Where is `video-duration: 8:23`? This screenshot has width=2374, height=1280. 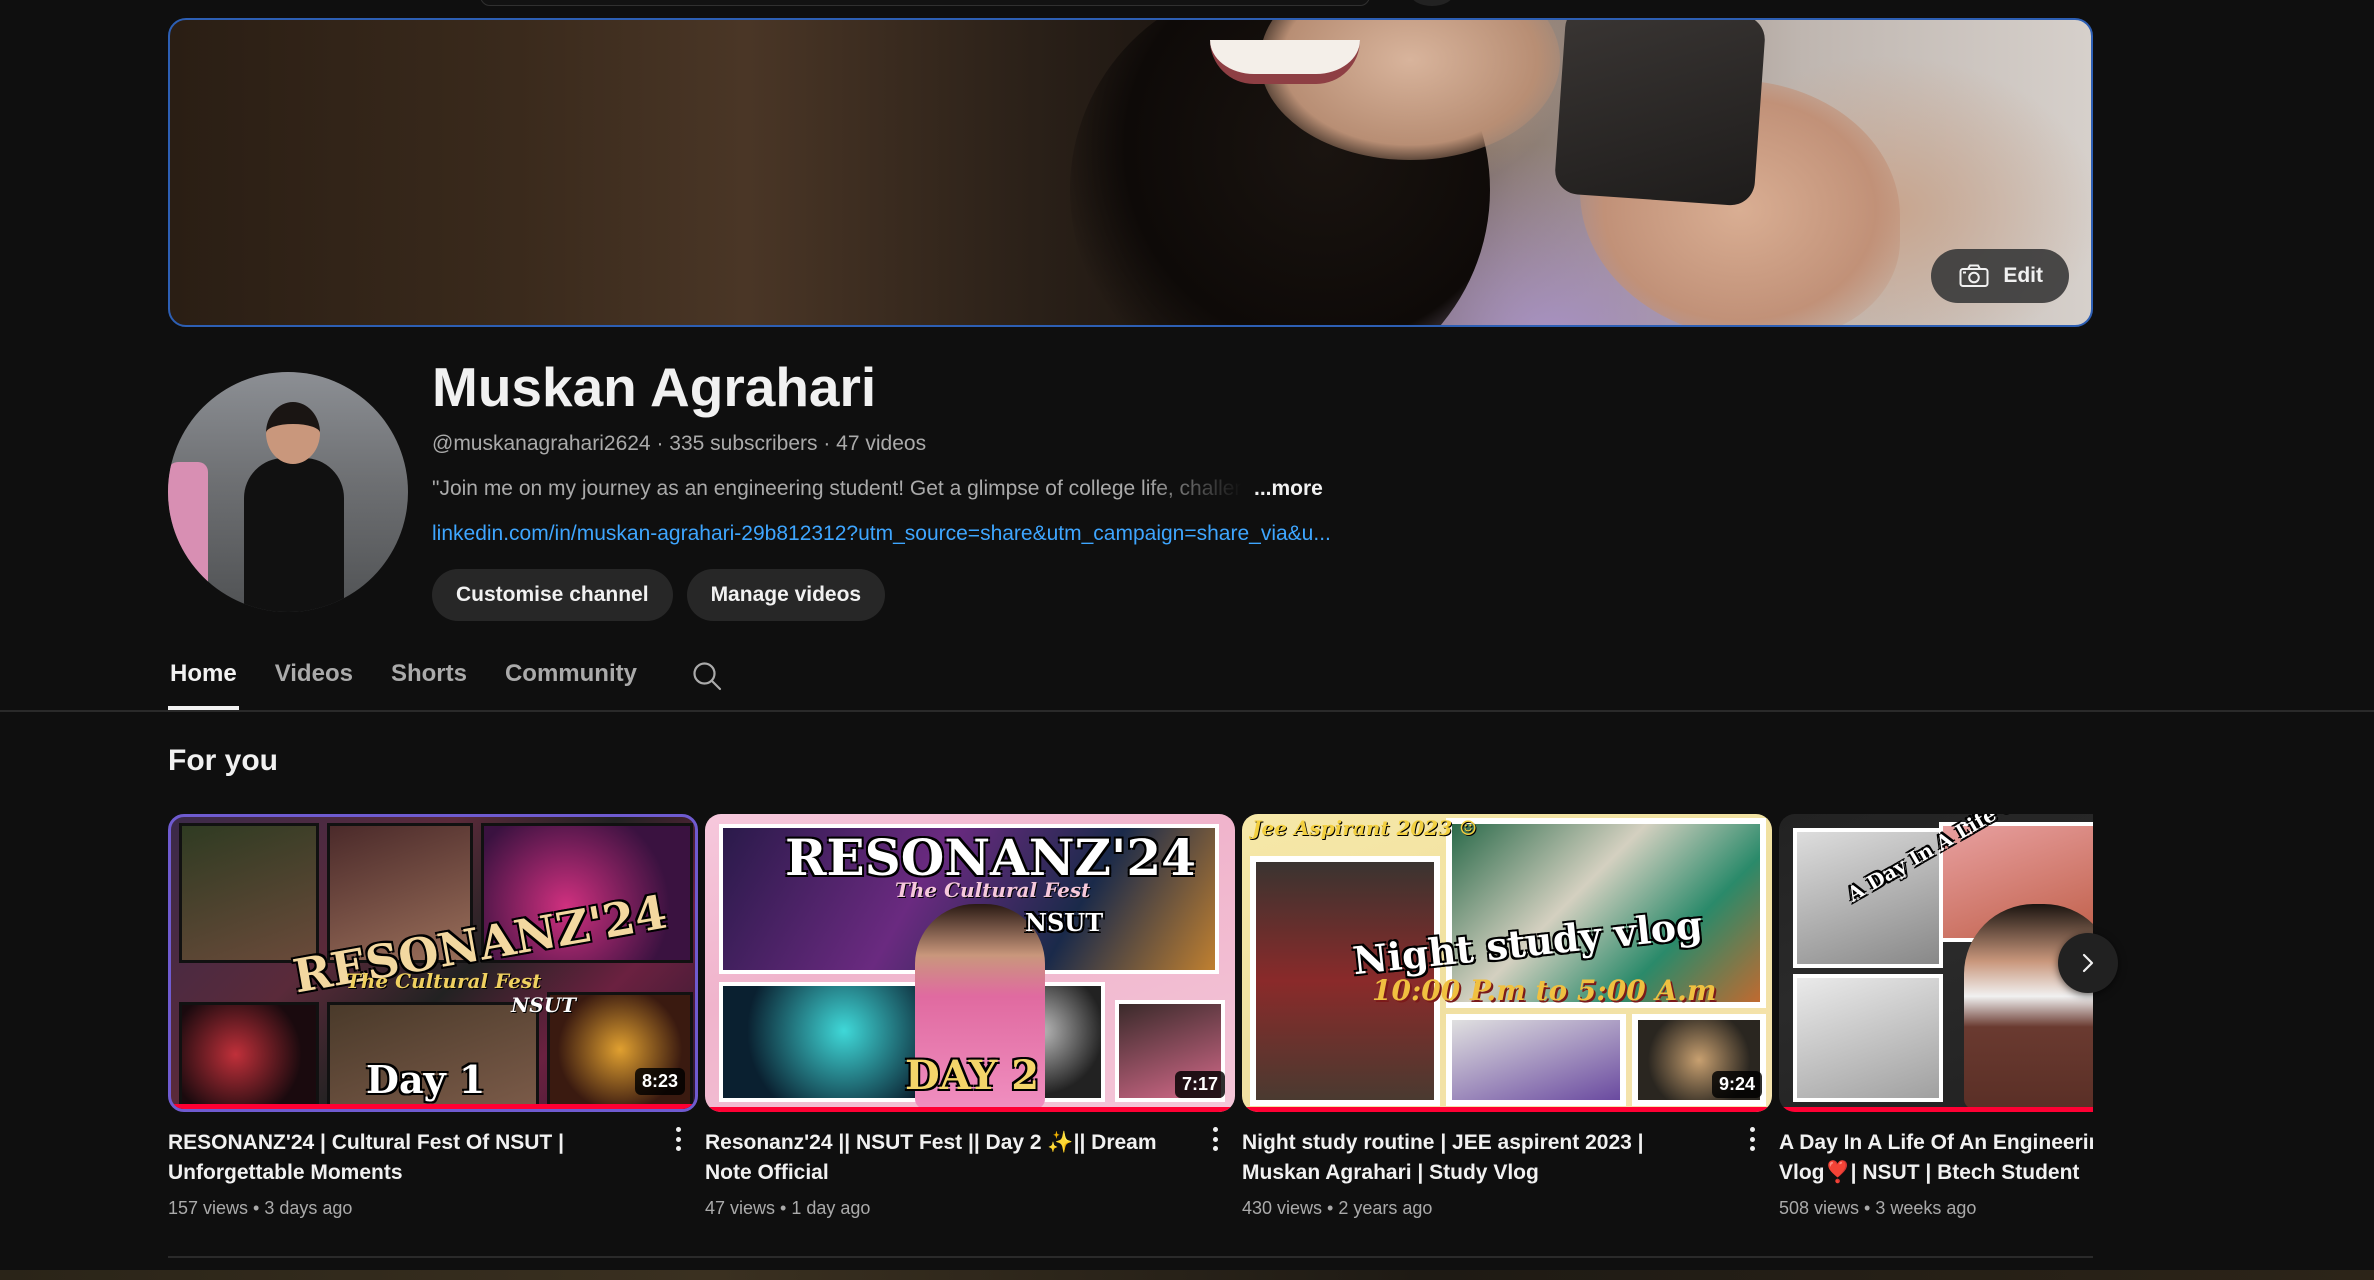 video-duration: 8:23 is located at coordinates (659, 1081).